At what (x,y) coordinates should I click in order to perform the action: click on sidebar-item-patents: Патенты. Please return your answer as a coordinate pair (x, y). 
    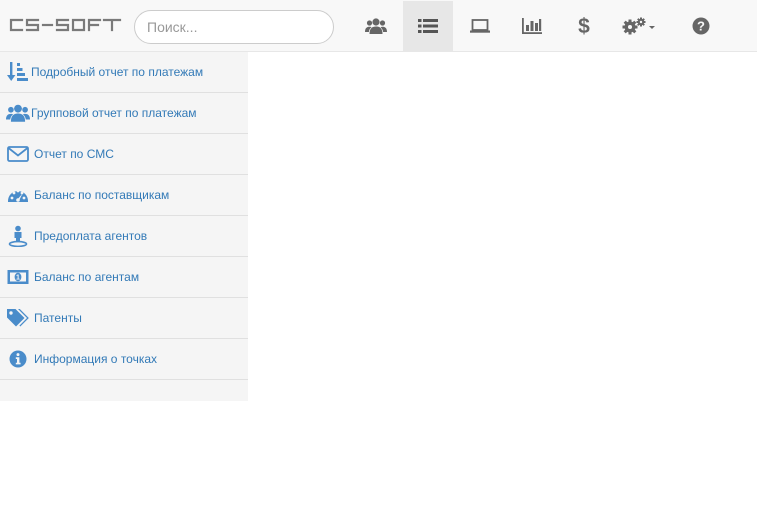
    Looking at the image, I should click on (124, 318).